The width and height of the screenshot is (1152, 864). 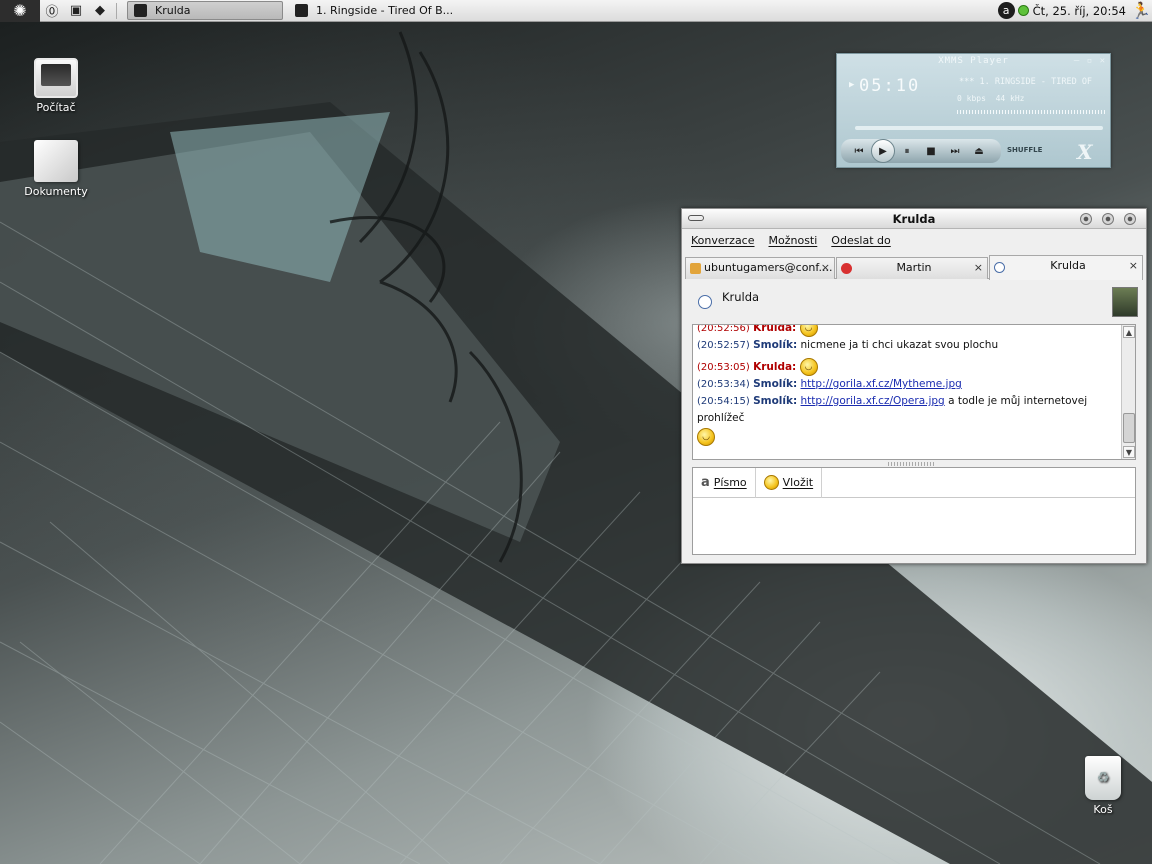 What do you see at coordinates (914, 240) in the screenshot?
I see `chat-menubar: Konverzace Možnosti Odeslat do` at bounding box center [914, 240].